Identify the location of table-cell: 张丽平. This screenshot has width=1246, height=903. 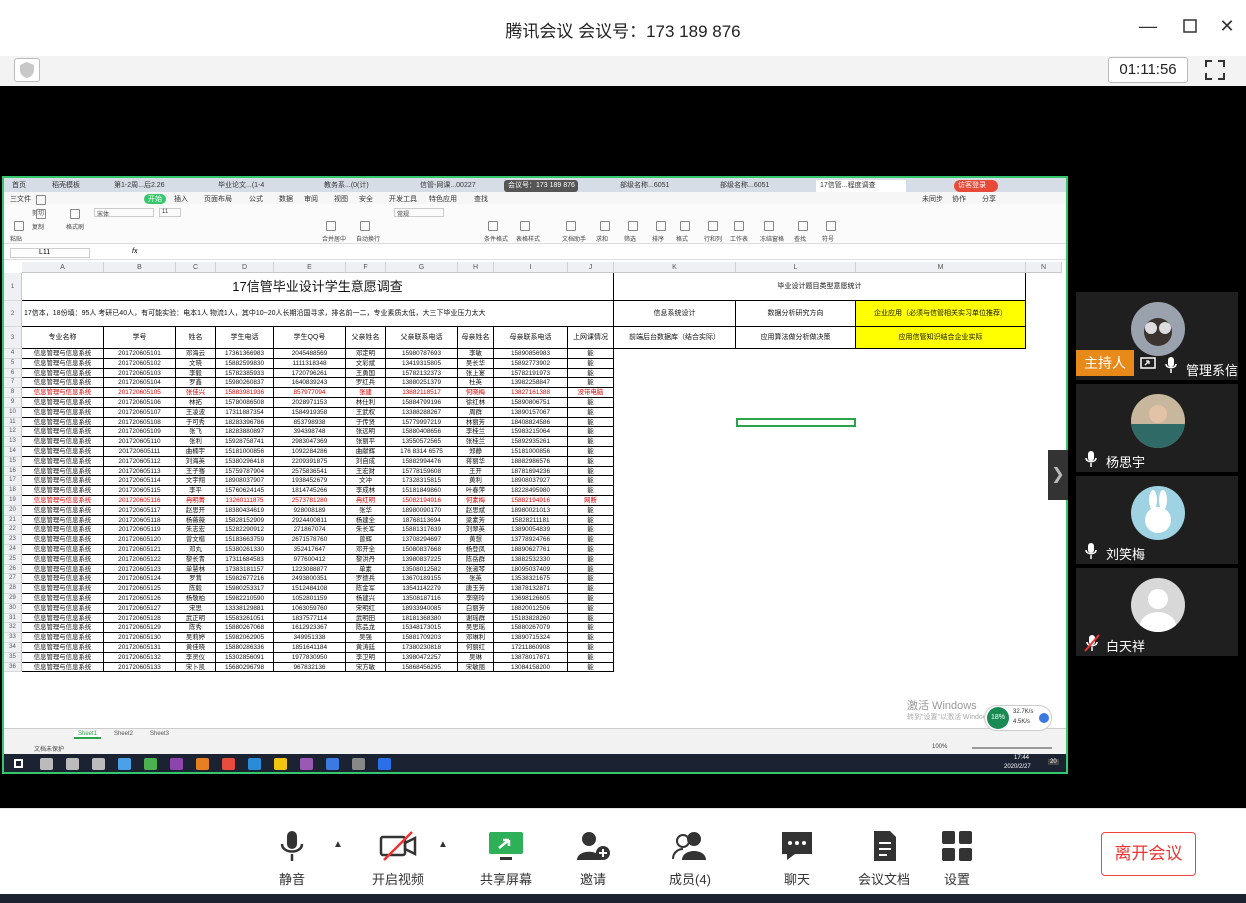
(366, 442).